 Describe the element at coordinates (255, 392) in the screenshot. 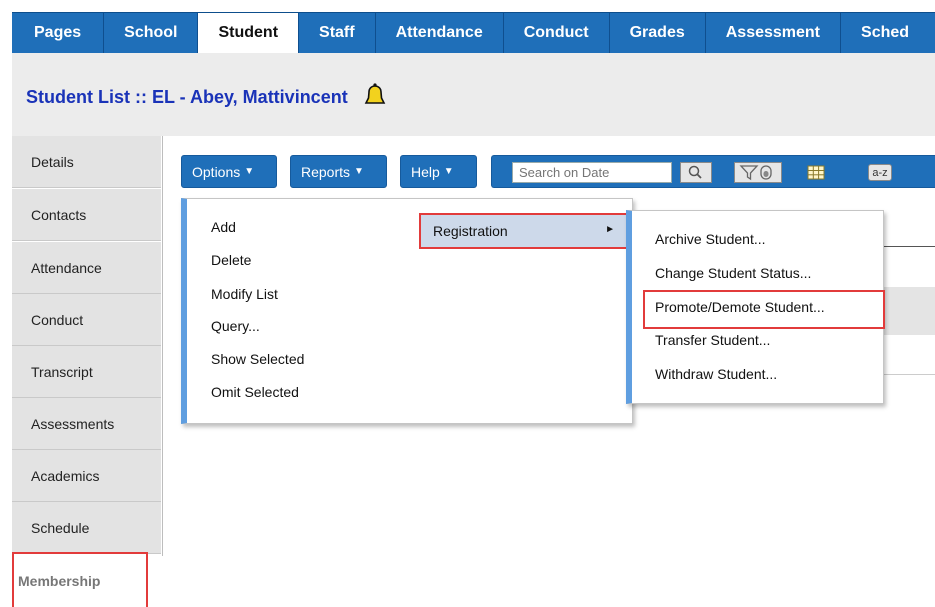

I see `menu-item-omit-selected: Omit Selected` at that location.